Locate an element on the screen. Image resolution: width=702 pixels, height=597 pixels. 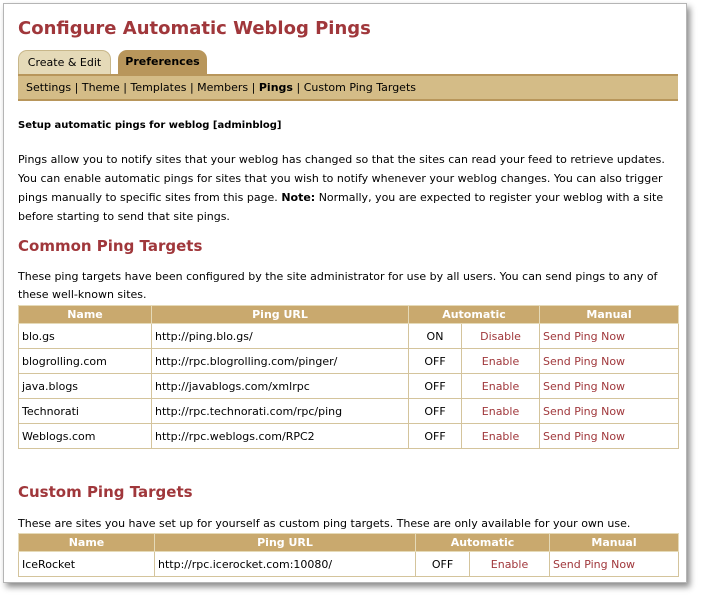
target-url: http://rpc.technorati.com/rpc/ping is located at coordinates (280, 411).